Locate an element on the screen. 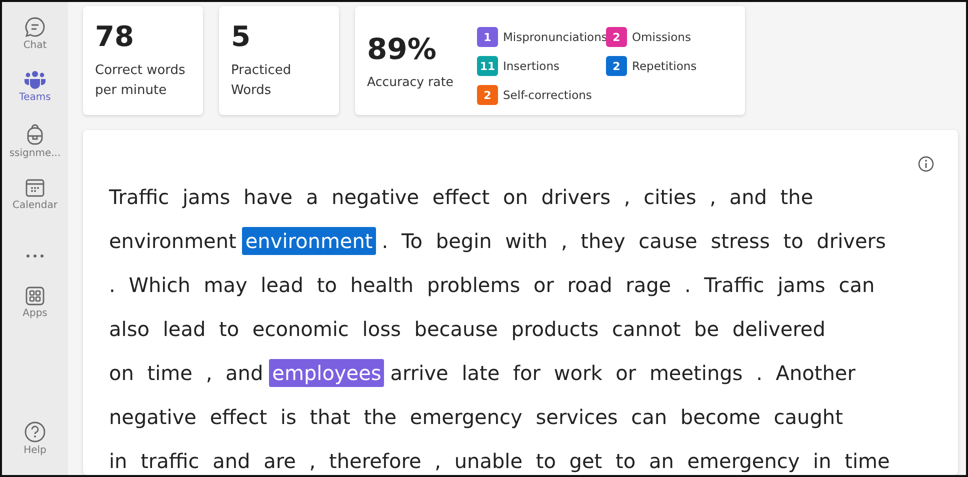 The image size is (968, 477). error-label: Self-corrections is located at coordinates (547, 95).